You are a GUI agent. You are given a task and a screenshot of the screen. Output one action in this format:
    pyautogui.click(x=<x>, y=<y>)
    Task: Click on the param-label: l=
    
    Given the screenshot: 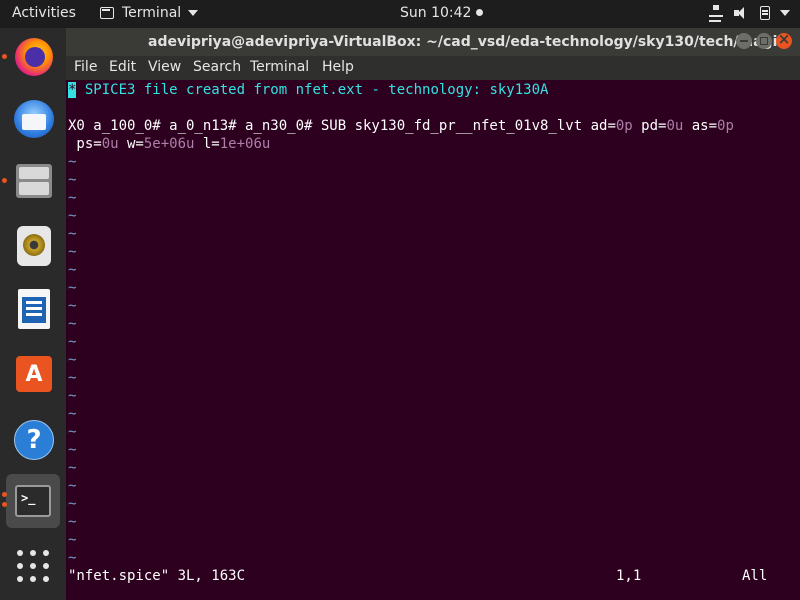 What is the action you would take?
    pyautogui.click(x=207, y=144)
    